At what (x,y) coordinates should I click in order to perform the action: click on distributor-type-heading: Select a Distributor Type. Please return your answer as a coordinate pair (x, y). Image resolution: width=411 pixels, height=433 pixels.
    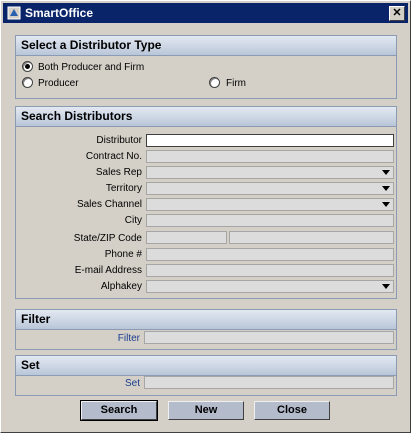
    Looking at the image, I should click on (206, 46).